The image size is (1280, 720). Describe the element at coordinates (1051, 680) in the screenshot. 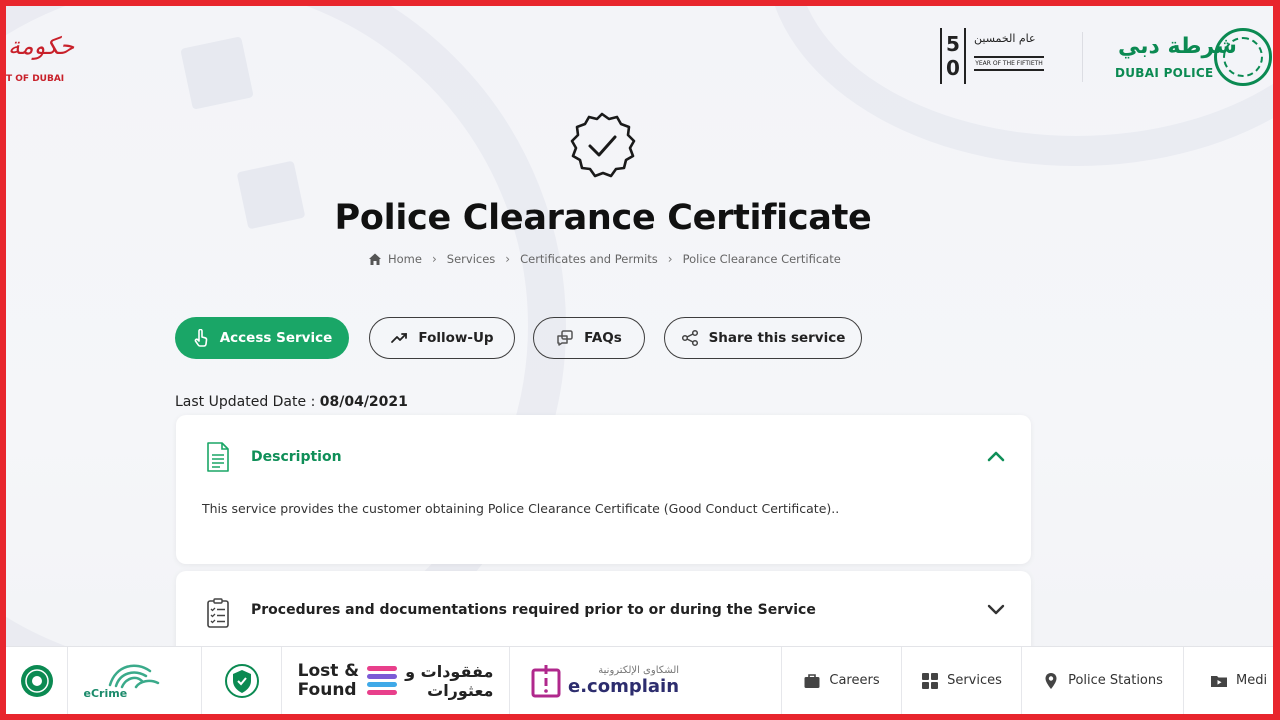

I see `map-pin-icon` at that location.